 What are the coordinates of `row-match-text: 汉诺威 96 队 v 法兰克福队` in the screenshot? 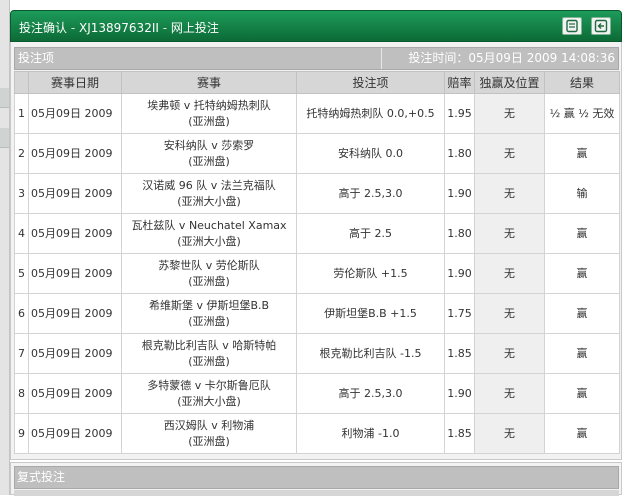 It's located at (209, 185).